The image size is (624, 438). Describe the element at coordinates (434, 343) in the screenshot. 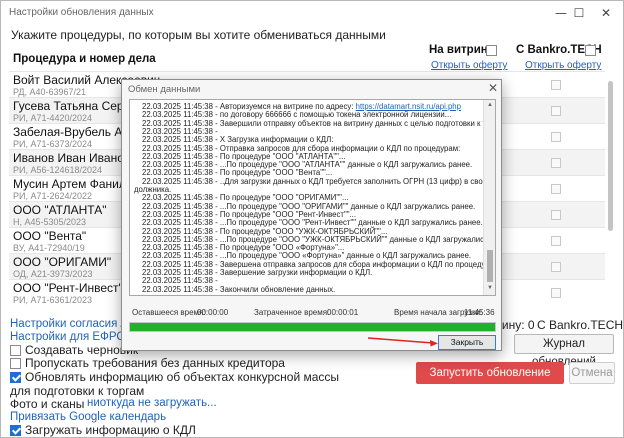

I see `arrow-head` at that location.